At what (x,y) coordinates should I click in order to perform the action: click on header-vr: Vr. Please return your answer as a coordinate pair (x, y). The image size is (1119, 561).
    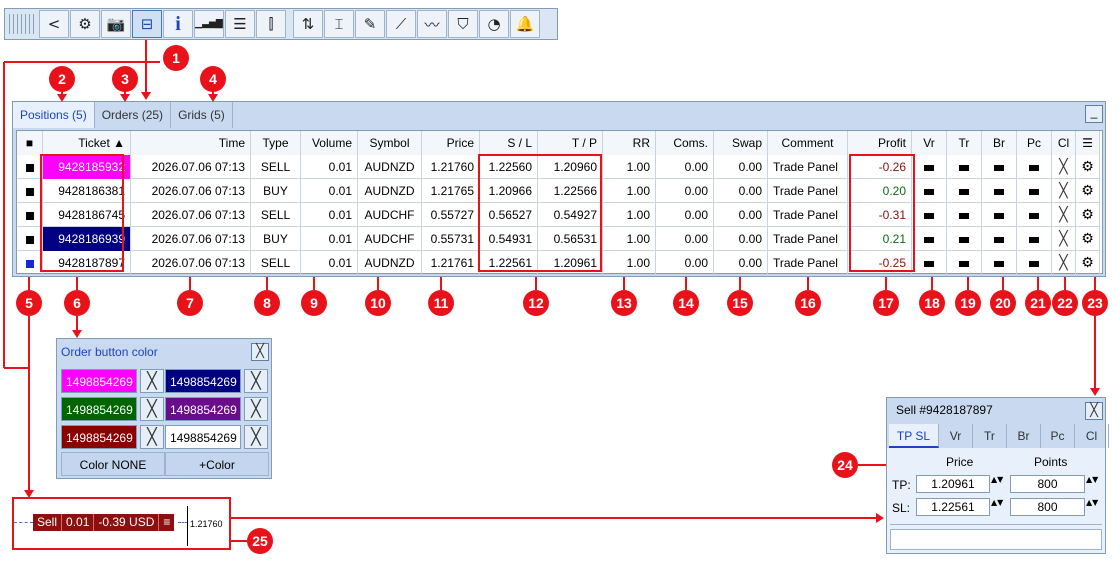
    Looking at the image, I should click on (929, 143).